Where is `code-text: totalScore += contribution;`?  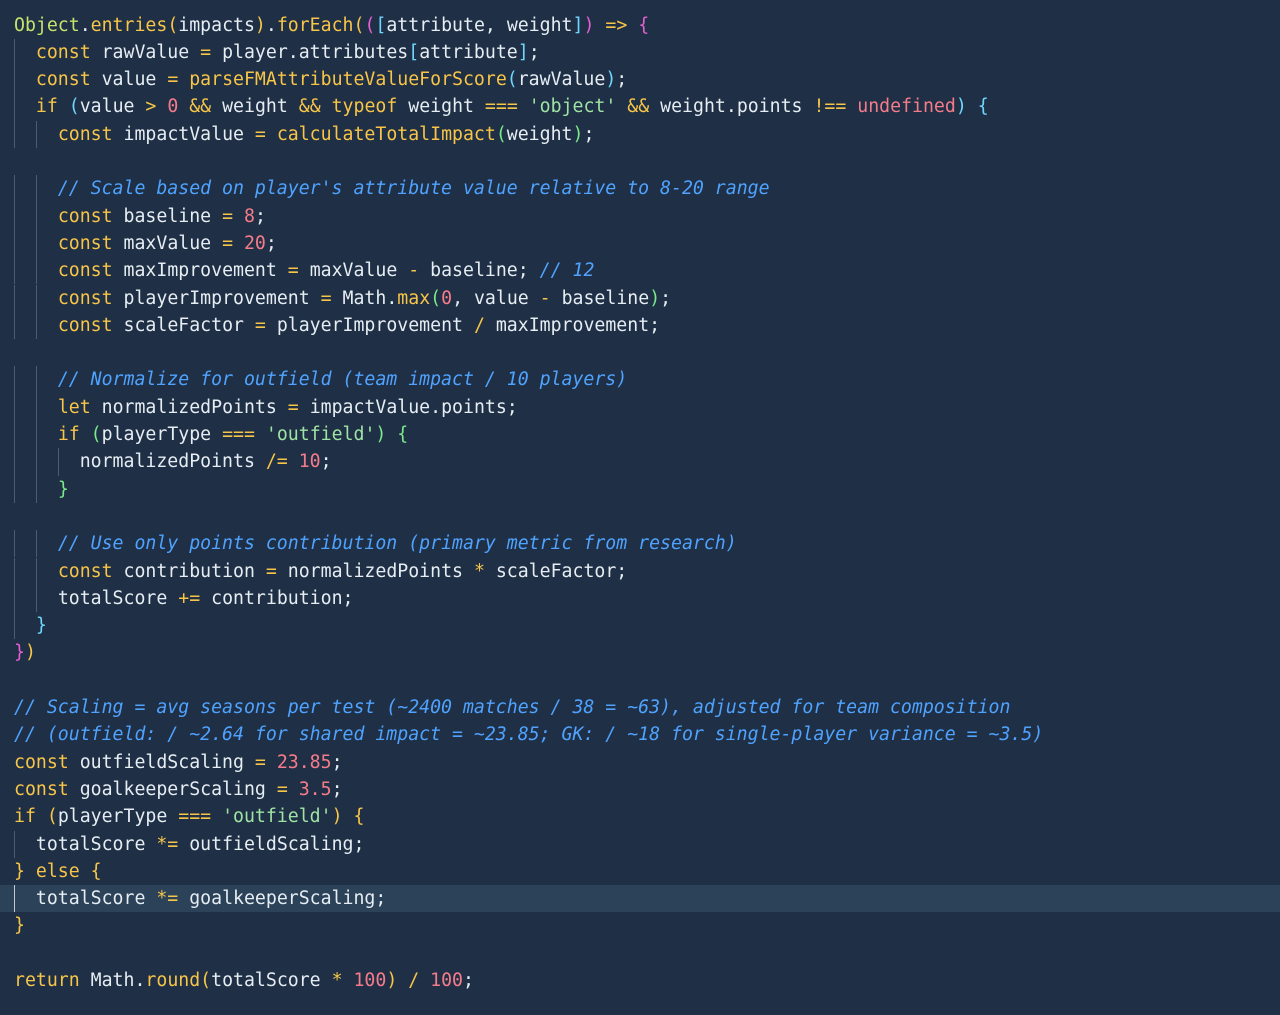
code-text: totalScore += contribution; is located at coordinates (205, 598).